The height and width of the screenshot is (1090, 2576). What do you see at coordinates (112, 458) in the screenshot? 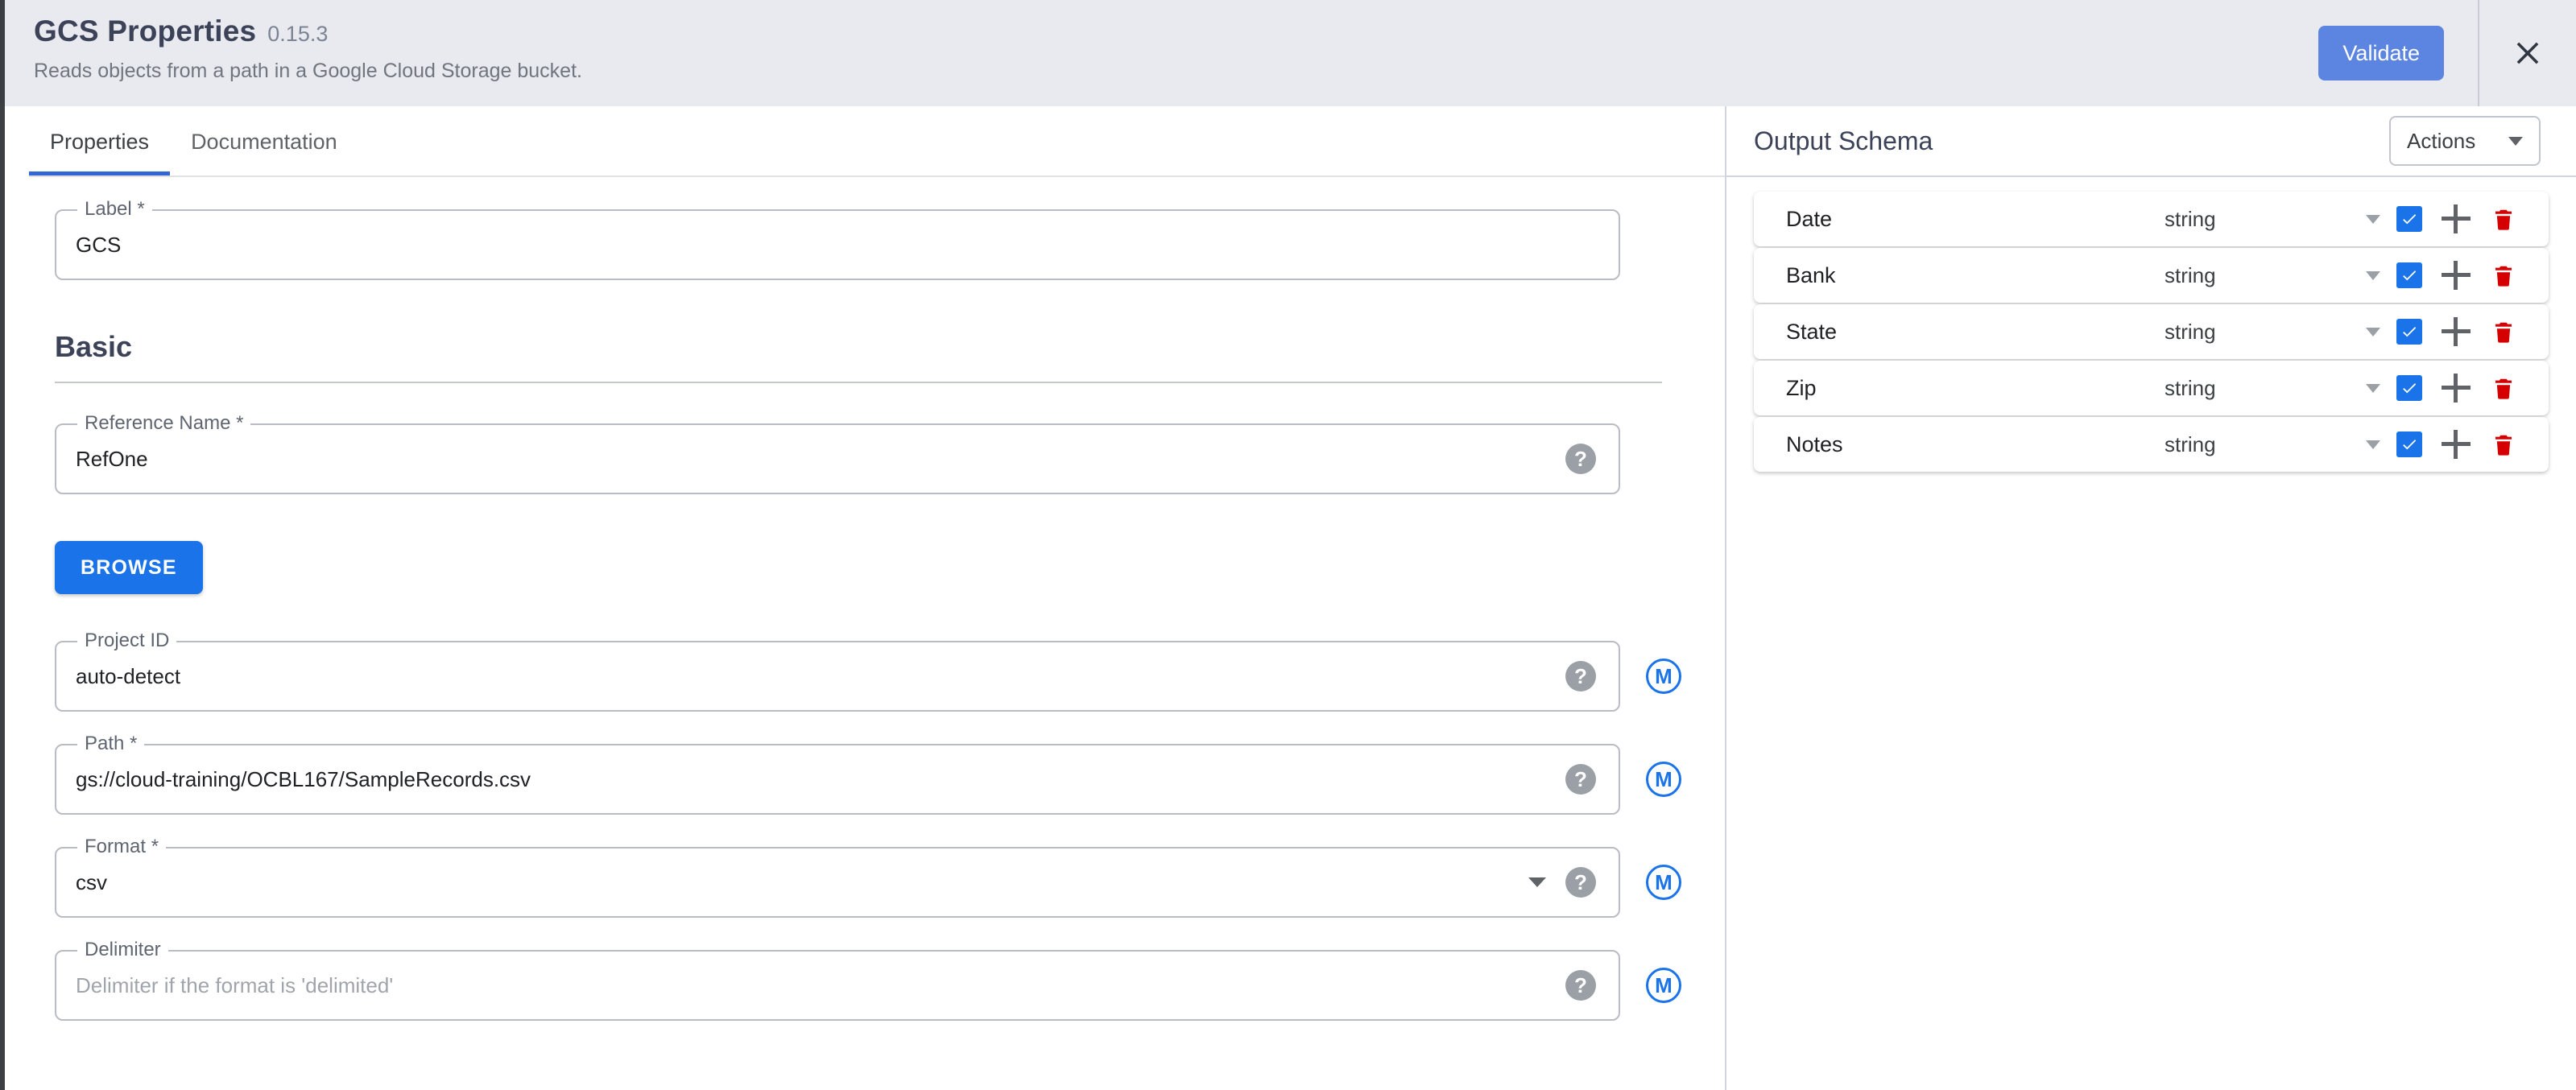
I see `reference-name-value: RefOne` at bounding box center [112, 458].